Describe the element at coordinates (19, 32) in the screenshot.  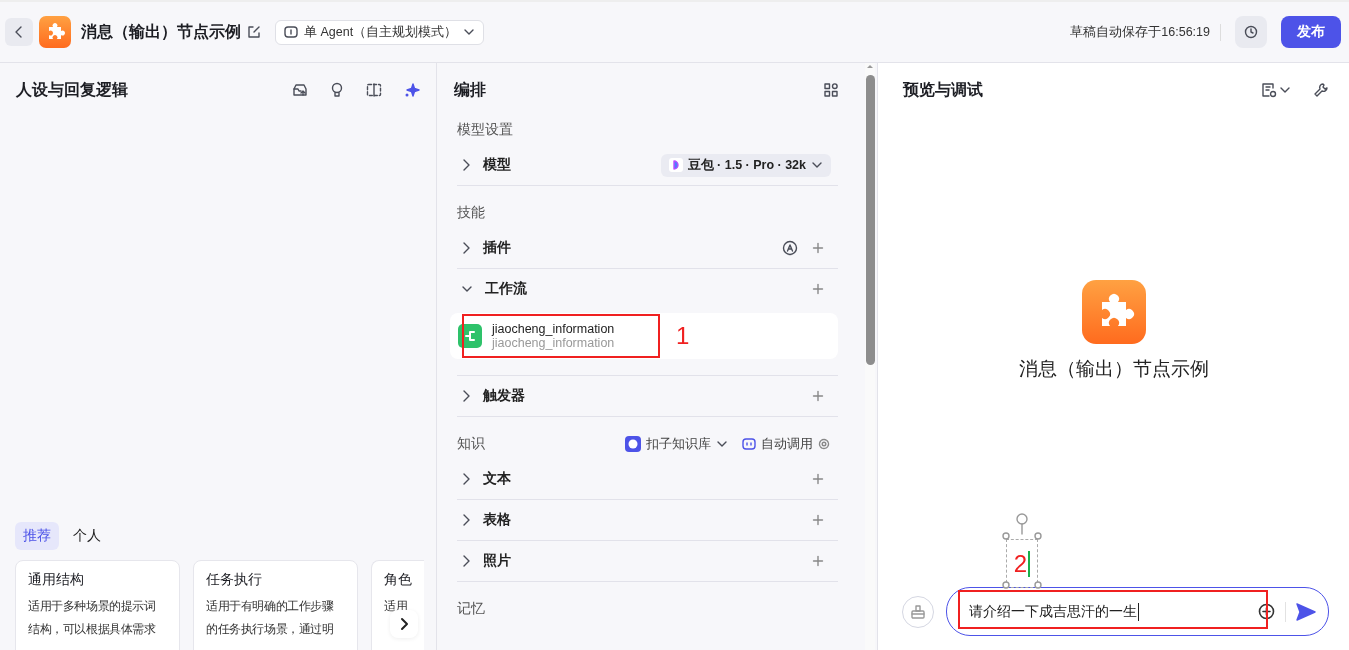
I see `back-icon` at that location.